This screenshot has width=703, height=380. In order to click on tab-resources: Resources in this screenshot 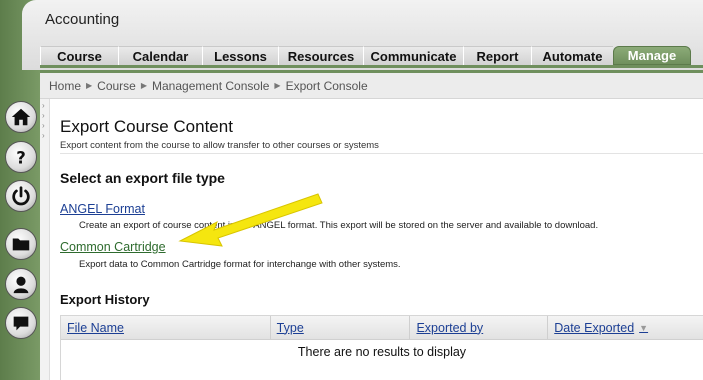, I will do `click(320, 55)`.